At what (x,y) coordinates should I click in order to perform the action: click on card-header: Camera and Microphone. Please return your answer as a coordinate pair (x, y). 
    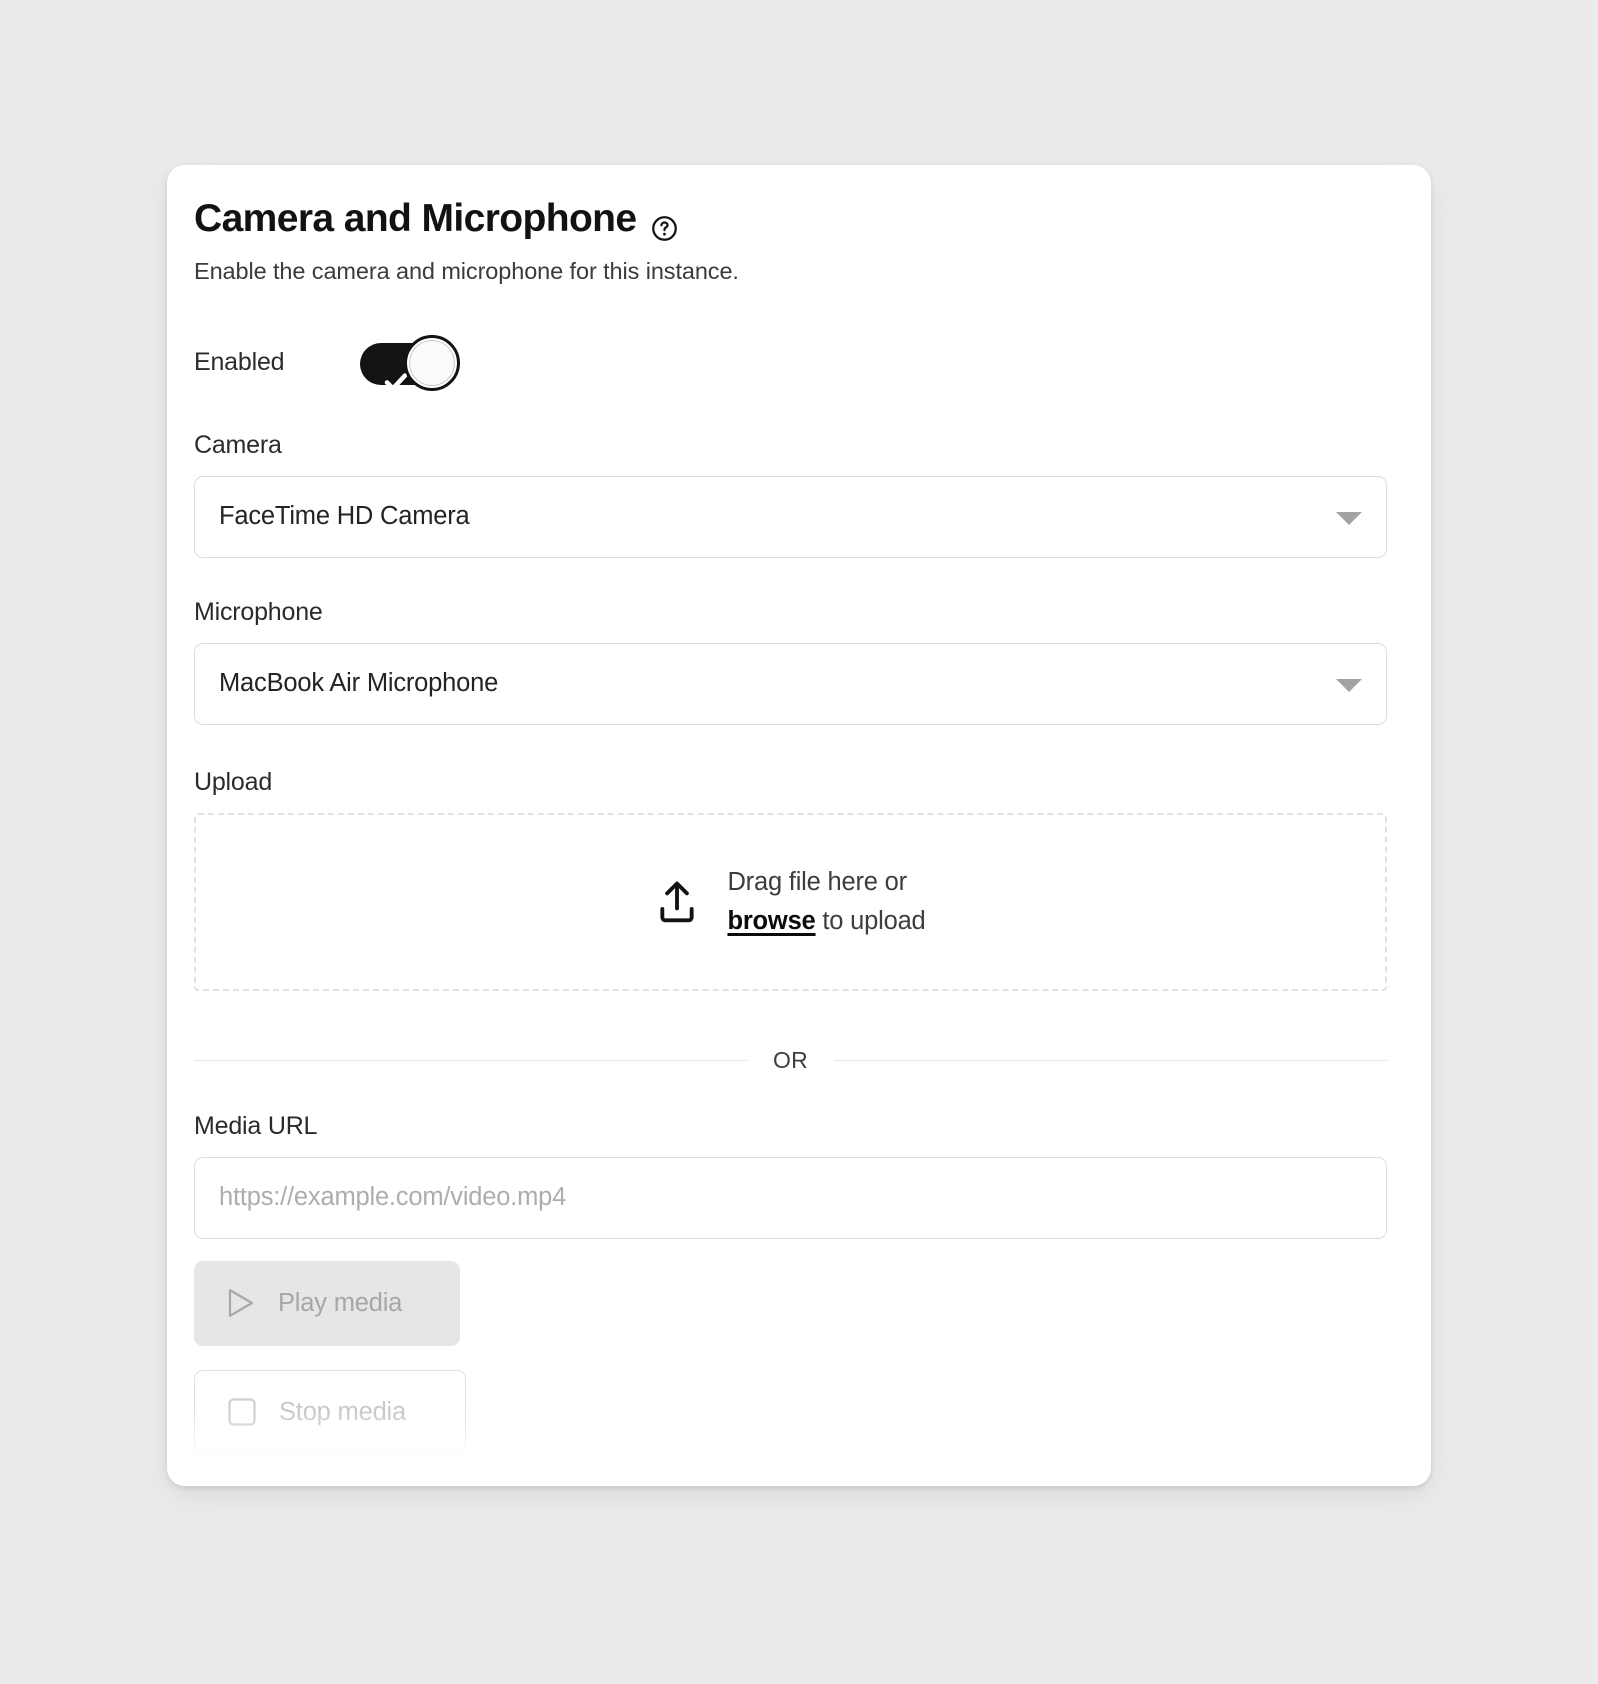
    Looking at the image, I should click on (790, 219).